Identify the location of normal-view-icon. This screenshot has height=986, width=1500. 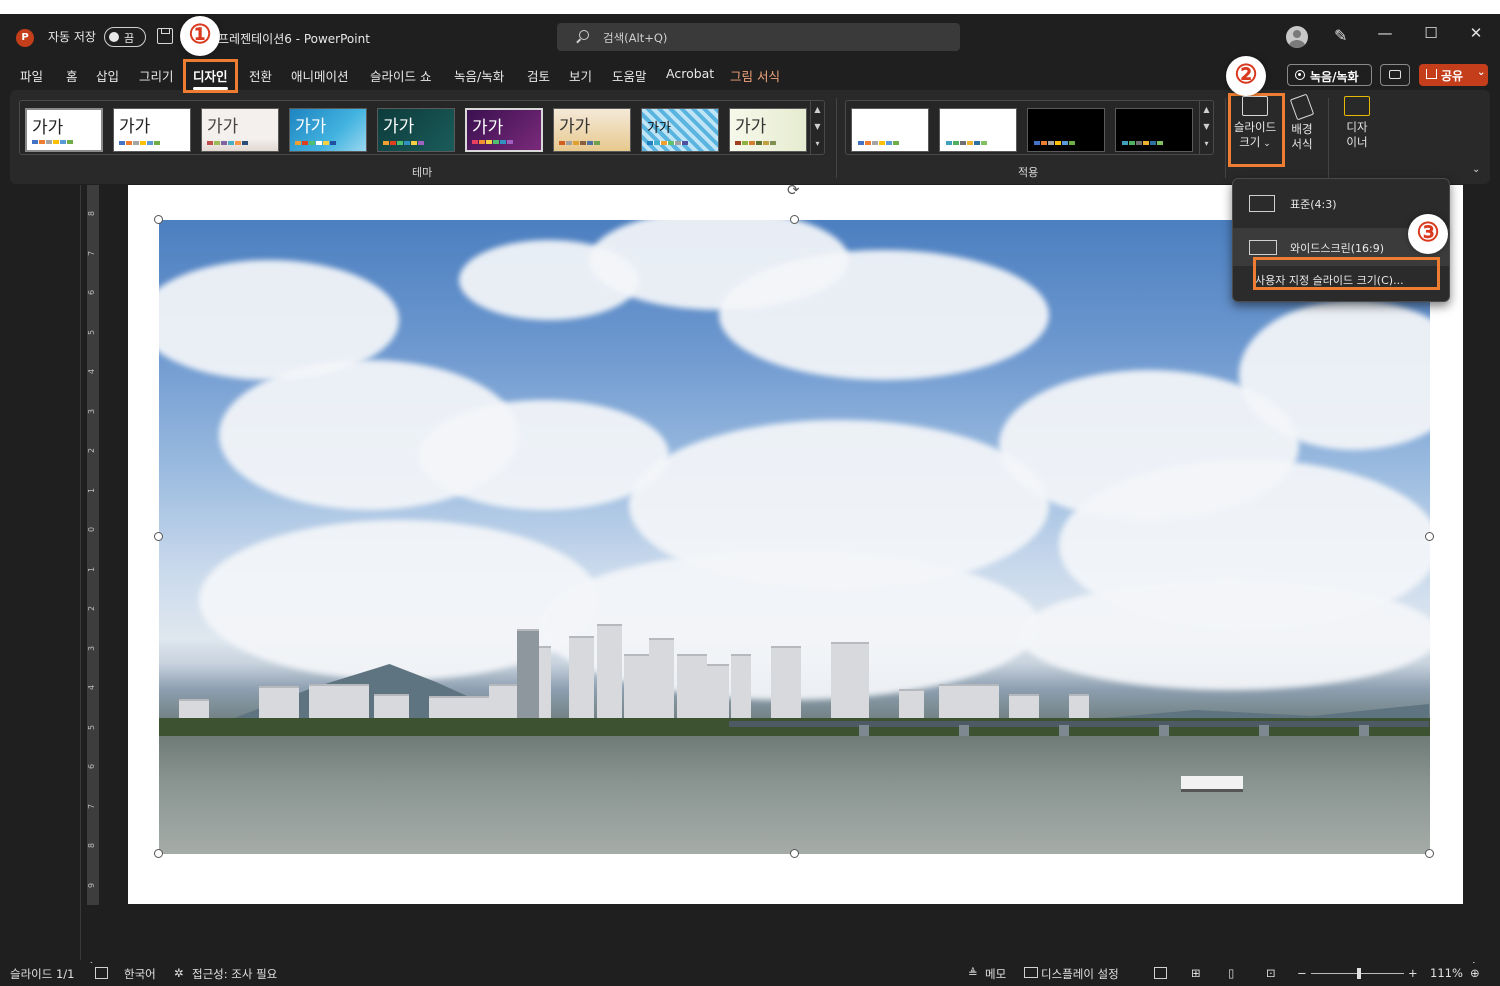
(1160, 973).